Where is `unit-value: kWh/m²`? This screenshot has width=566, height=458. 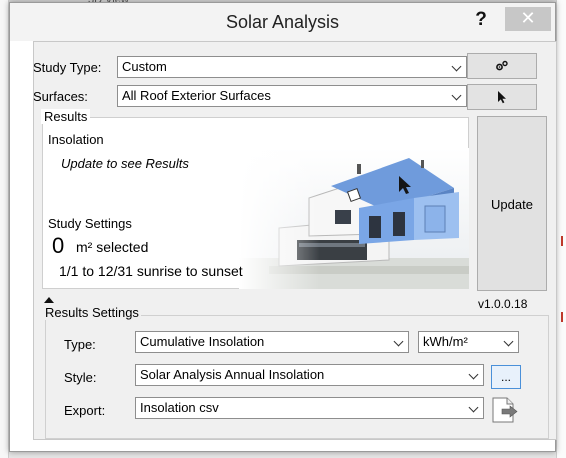 unit-value: kWh/m² is located at coordinates (445, 341).